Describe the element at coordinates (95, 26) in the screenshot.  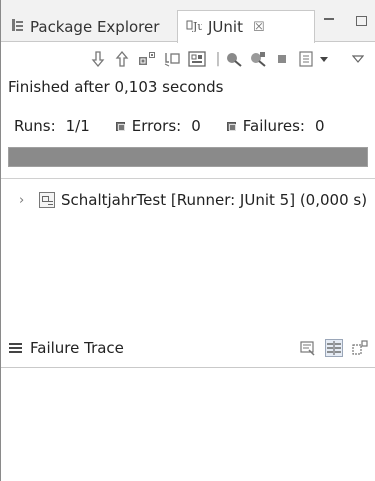
I see `tab-package-explorer-label: Package Explorer` at that location.